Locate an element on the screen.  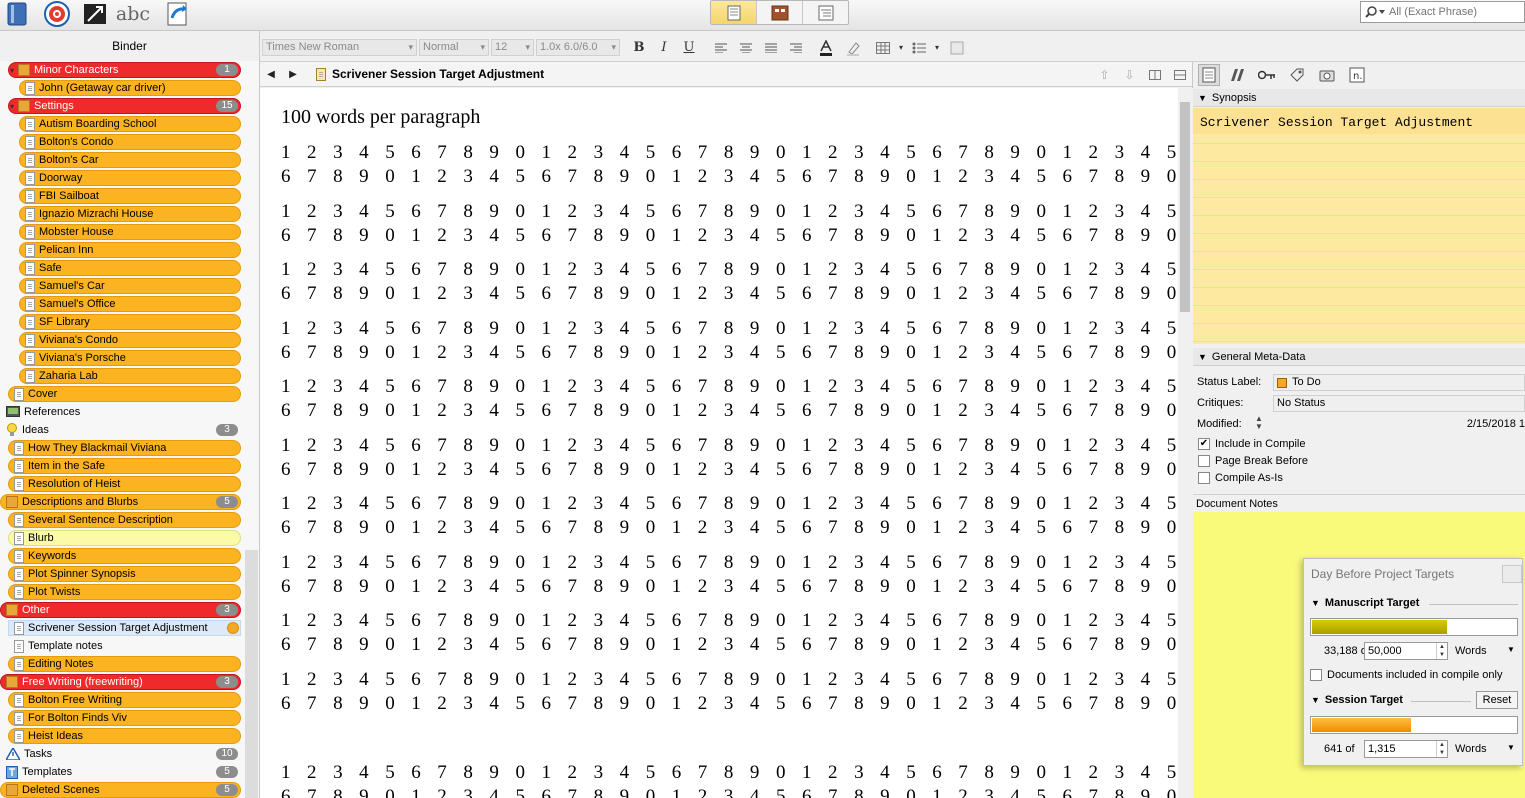
search-icon is located at coordinates (1375, 12).